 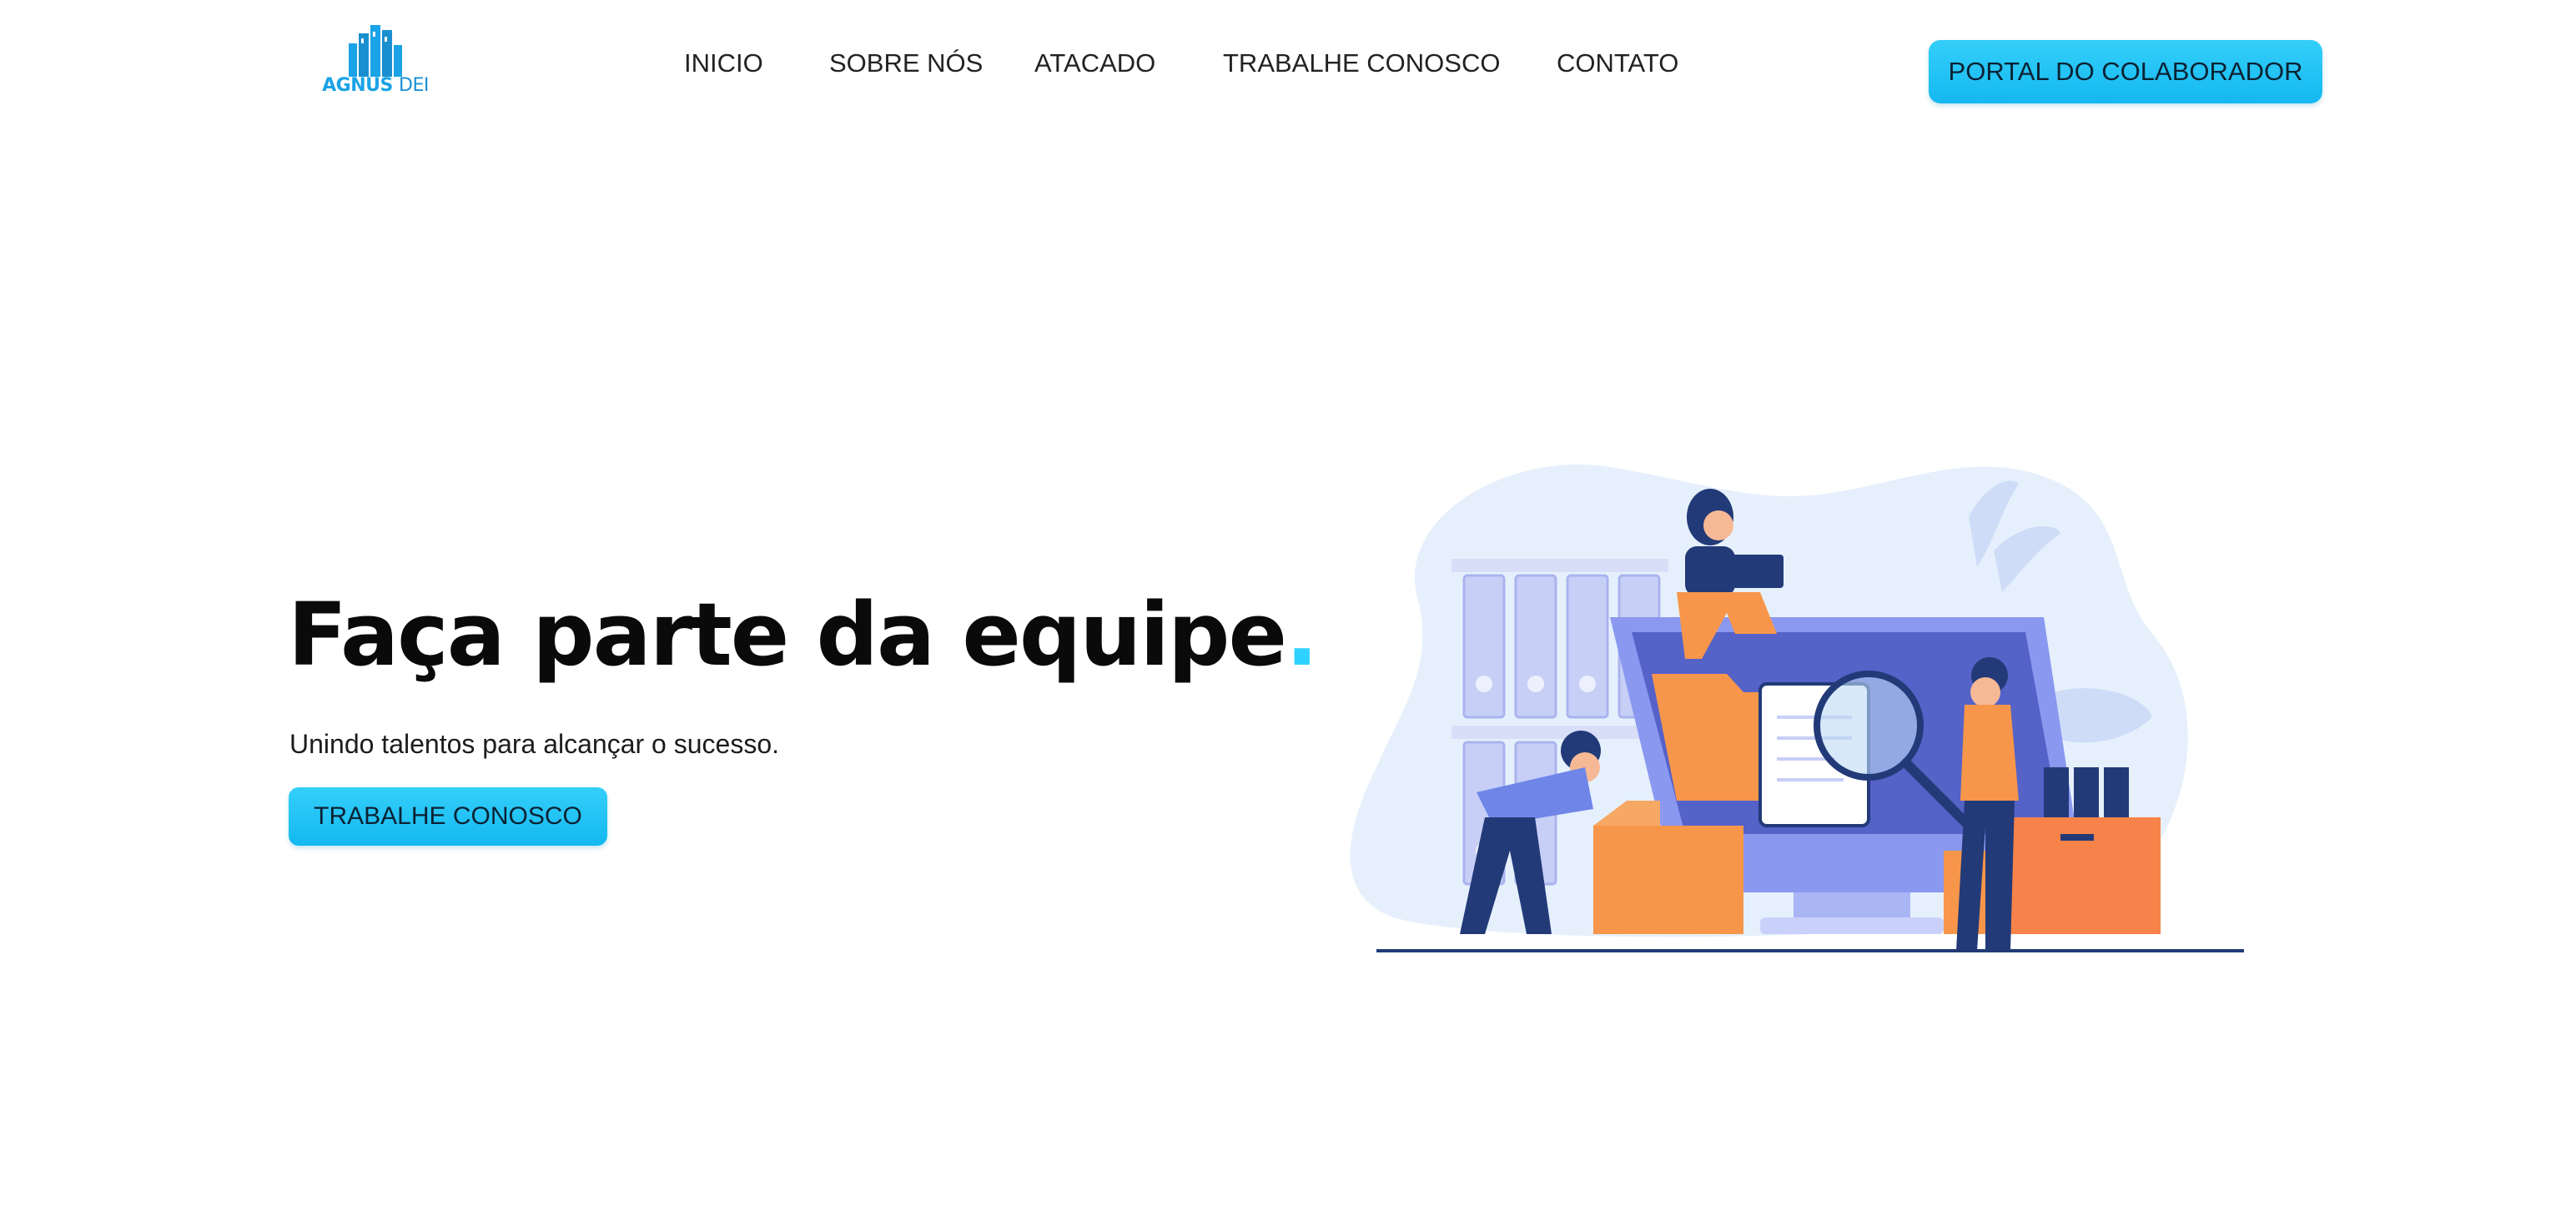 What do you see at coordinates (787, 635) in the screenshot?
I see `hero-title-text: Faça parte da equipe` at bounding box center [787, 635].